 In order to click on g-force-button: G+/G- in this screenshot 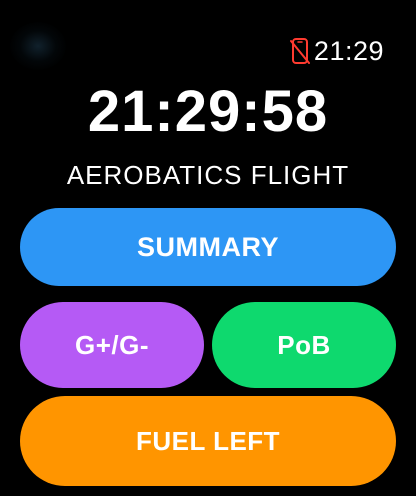, I will do `click(112, 345)`.